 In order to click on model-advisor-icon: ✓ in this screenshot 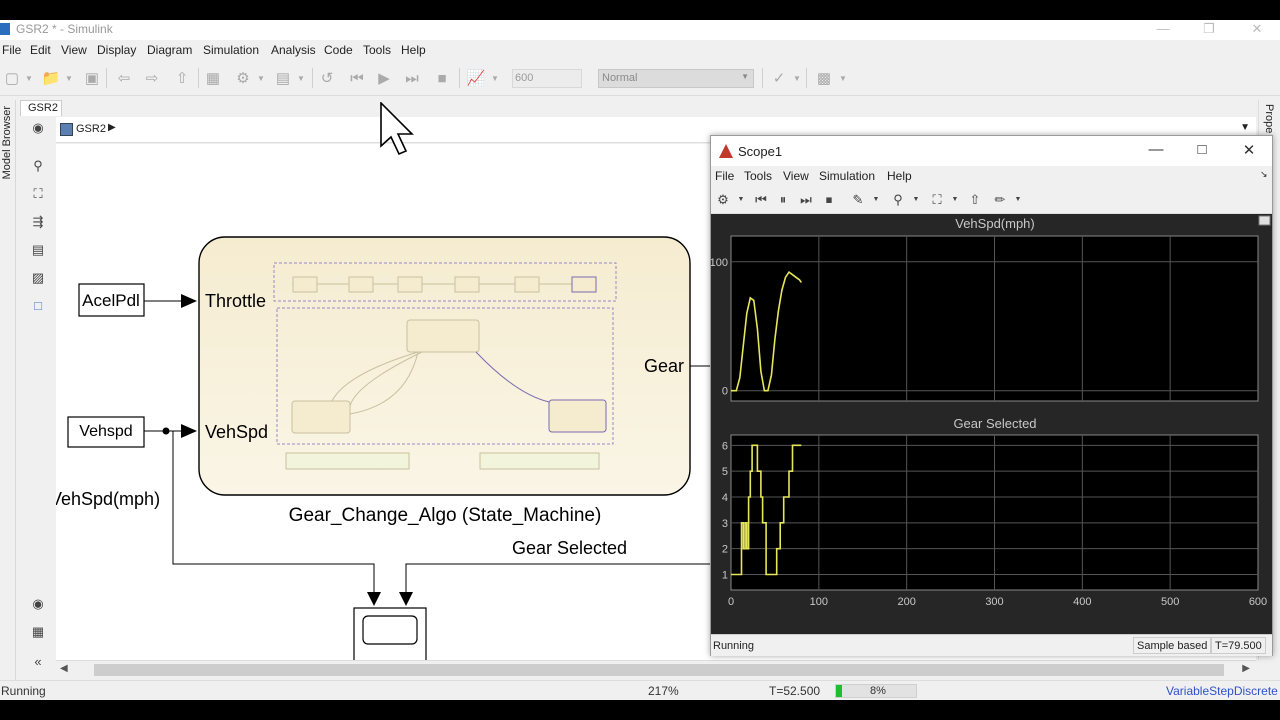, I will do `click(779, 78)`.